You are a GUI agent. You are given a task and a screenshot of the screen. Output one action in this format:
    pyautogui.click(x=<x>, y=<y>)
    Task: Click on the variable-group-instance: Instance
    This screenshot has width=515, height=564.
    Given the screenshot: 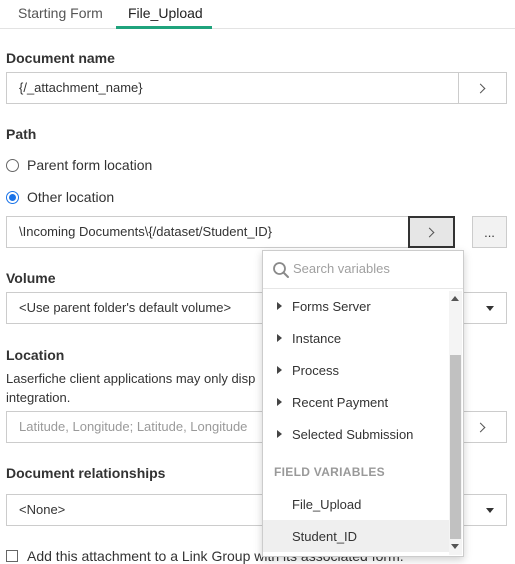 What is the action you would take?
    pyautogui.click(x=356, y=338)
    